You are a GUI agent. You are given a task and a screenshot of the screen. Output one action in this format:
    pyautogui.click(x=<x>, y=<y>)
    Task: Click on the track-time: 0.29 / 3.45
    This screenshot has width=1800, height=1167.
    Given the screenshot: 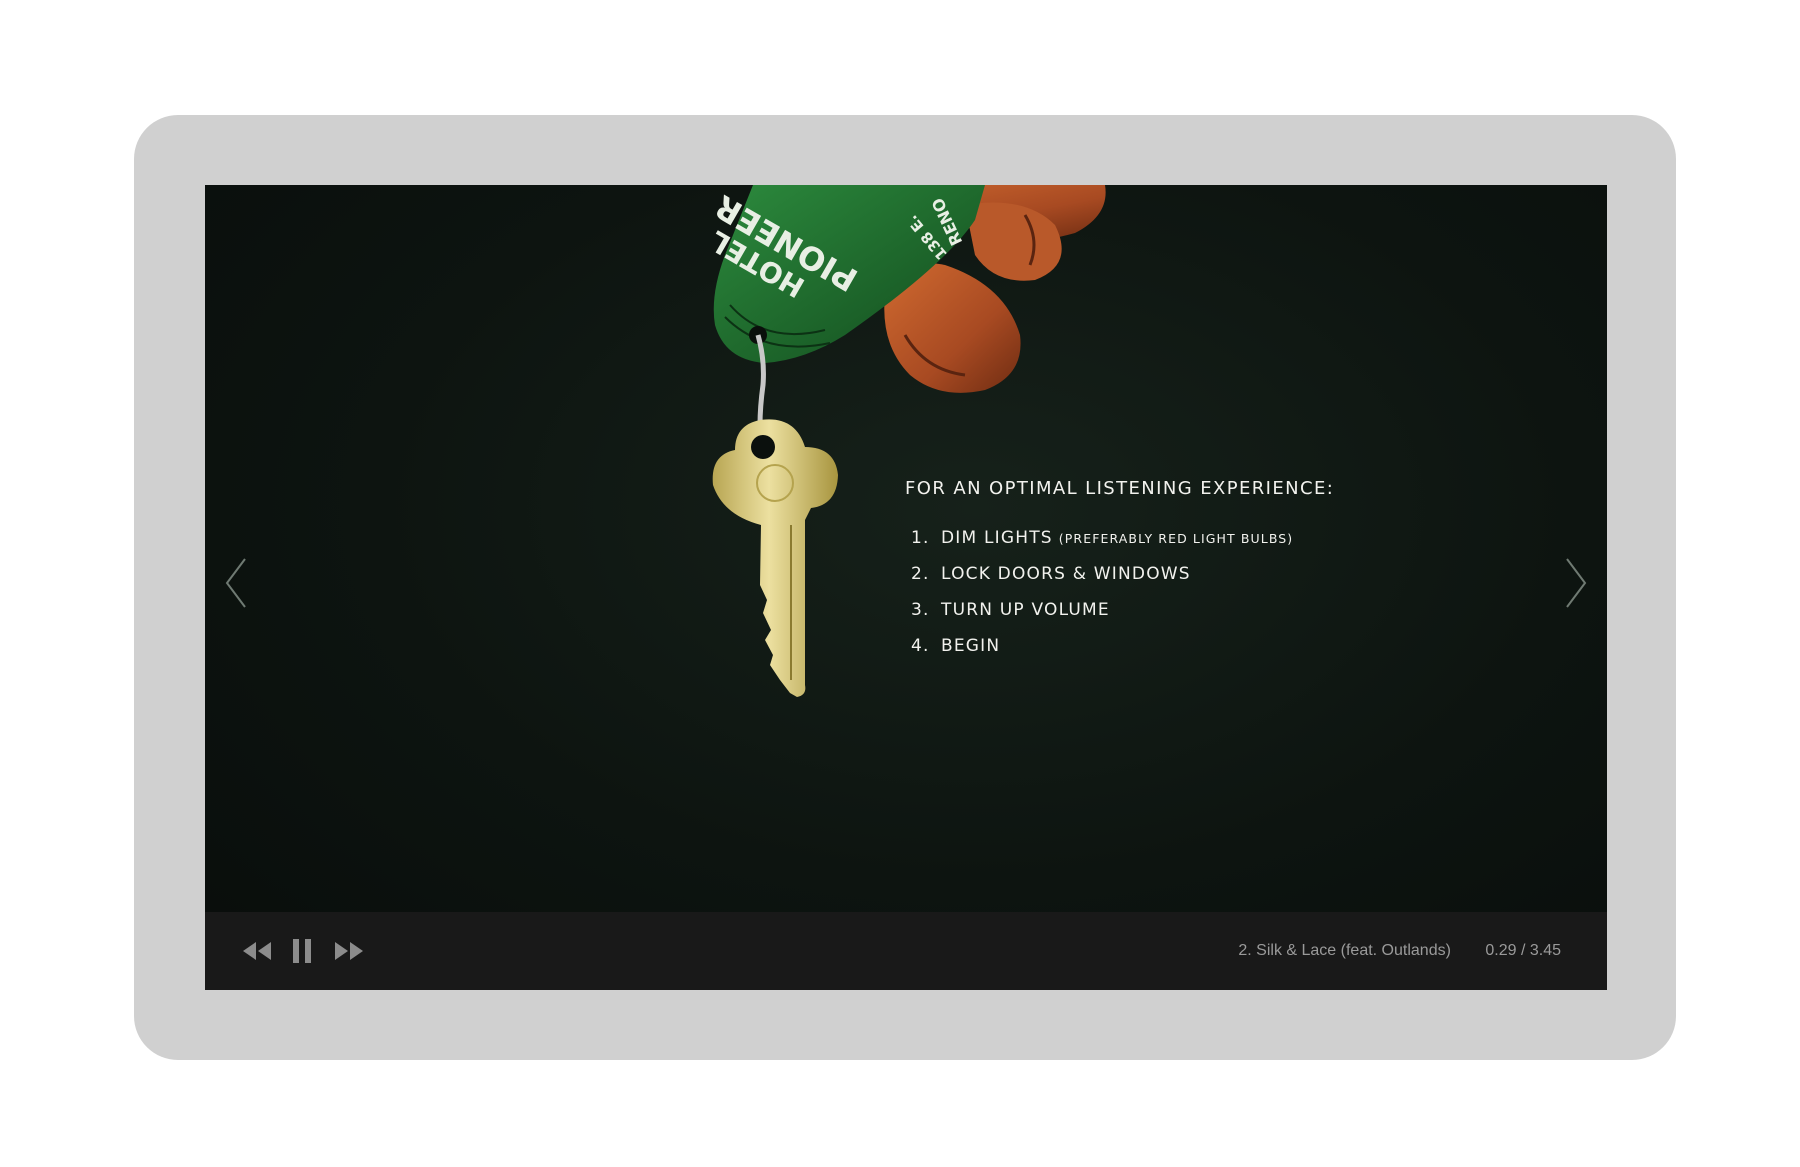 What is the action you would take?
    pyautogui.click(x=1523, y=950)
    